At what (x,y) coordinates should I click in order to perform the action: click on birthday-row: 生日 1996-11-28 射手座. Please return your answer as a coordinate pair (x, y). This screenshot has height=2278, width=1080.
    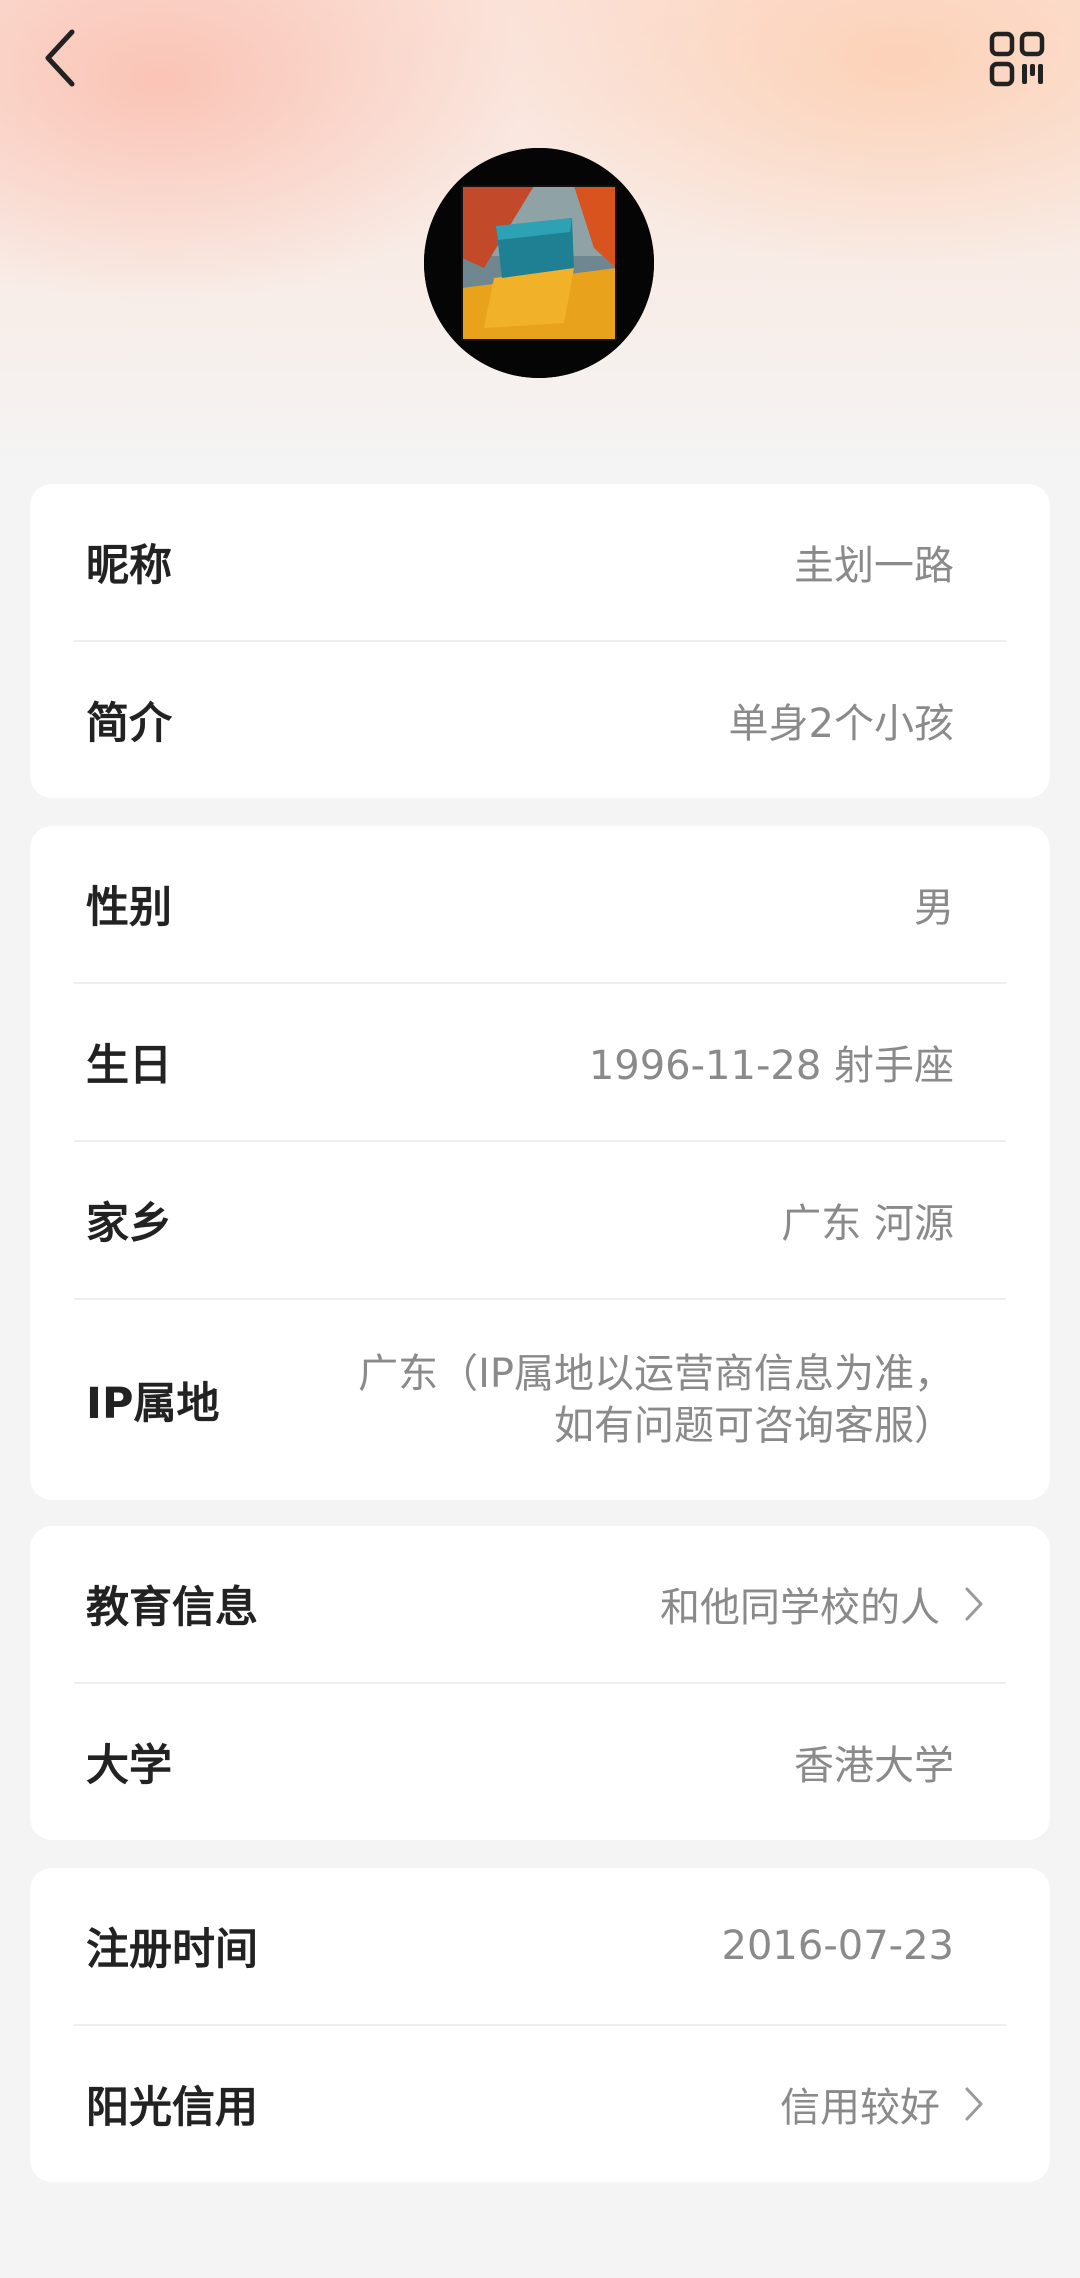
    Looking at the image, I should click on (540, 1061).